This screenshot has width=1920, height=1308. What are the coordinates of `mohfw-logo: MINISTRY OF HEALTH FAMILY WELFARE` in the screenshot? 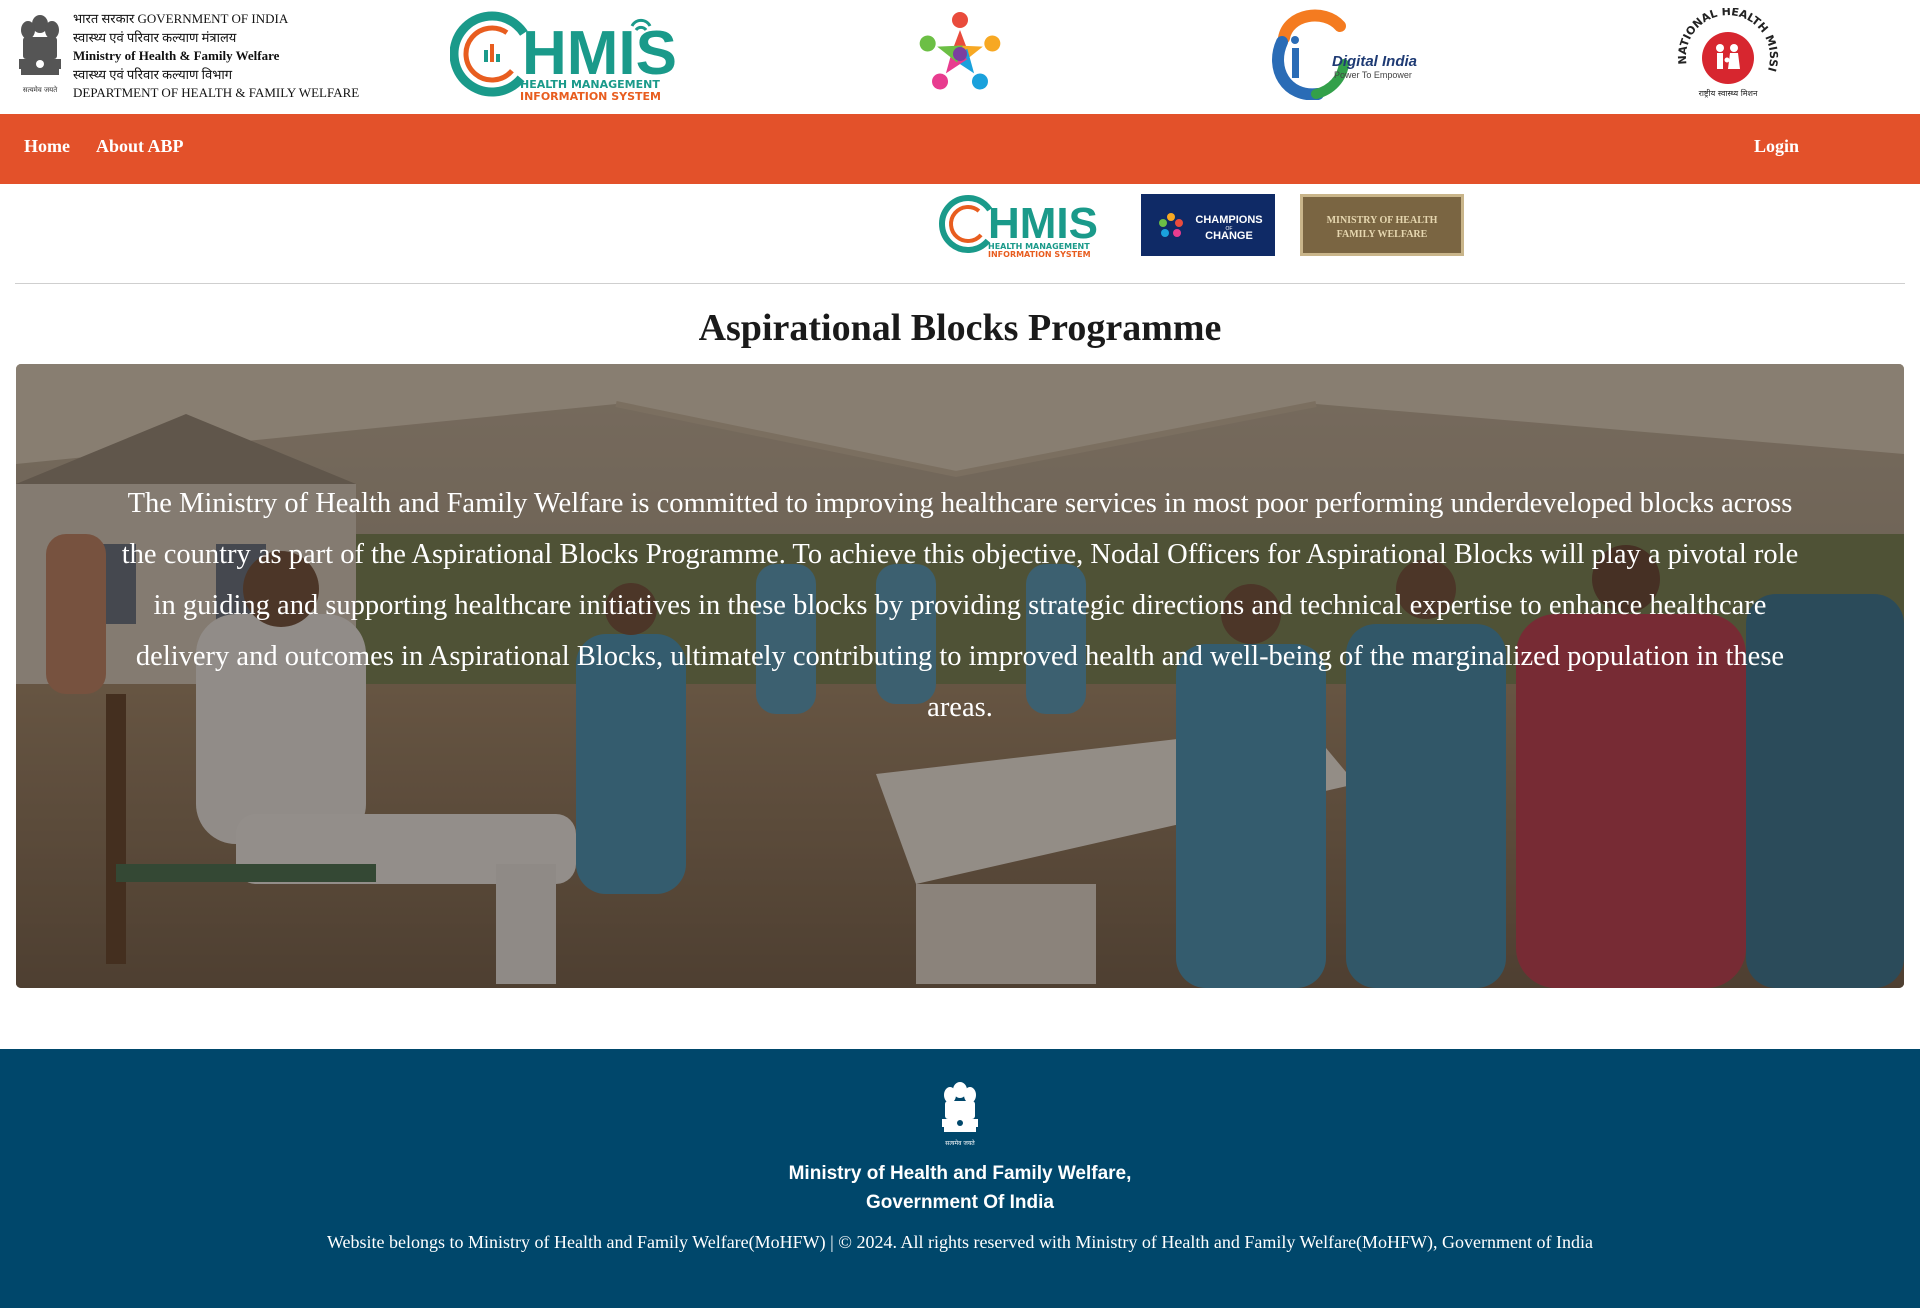 It's located at (1382, 225).